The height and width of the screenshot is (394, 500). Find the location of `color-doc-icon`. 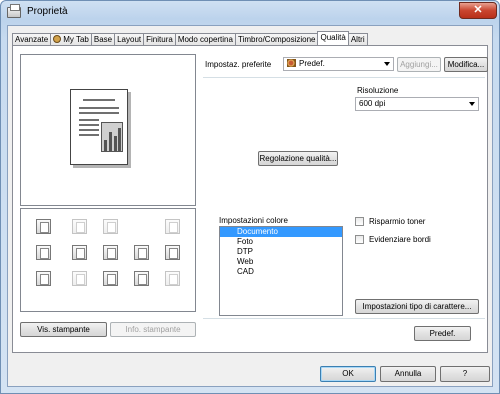

color-doc-icon is located at coordinates (43, 278).